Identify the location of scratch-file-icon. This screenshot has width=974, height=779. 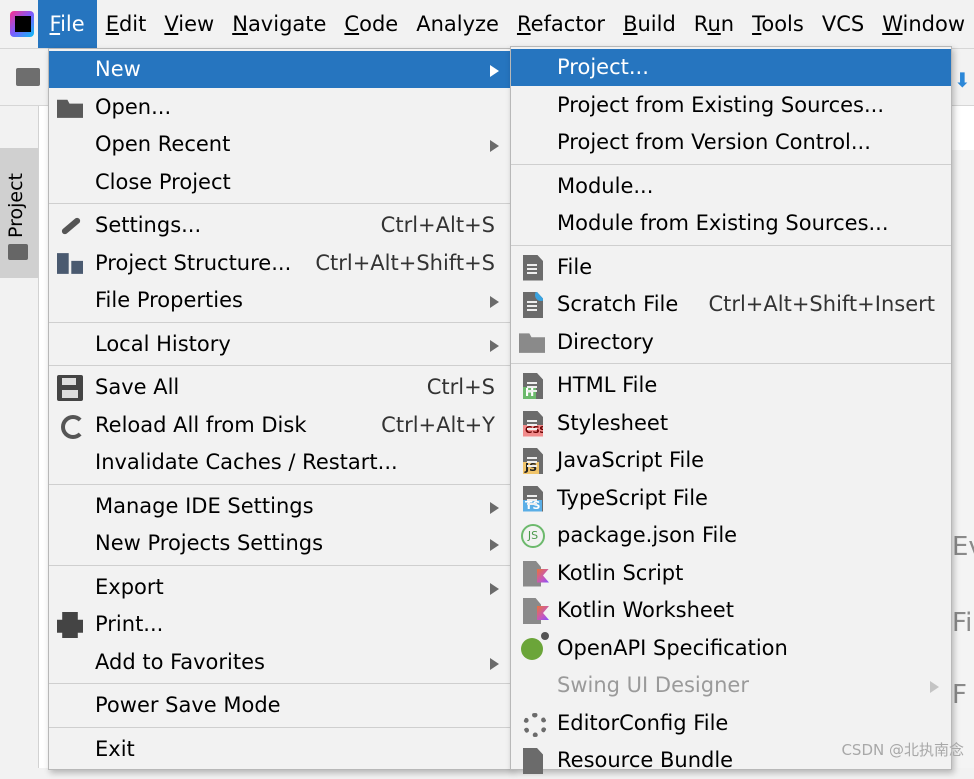
(533, 305).